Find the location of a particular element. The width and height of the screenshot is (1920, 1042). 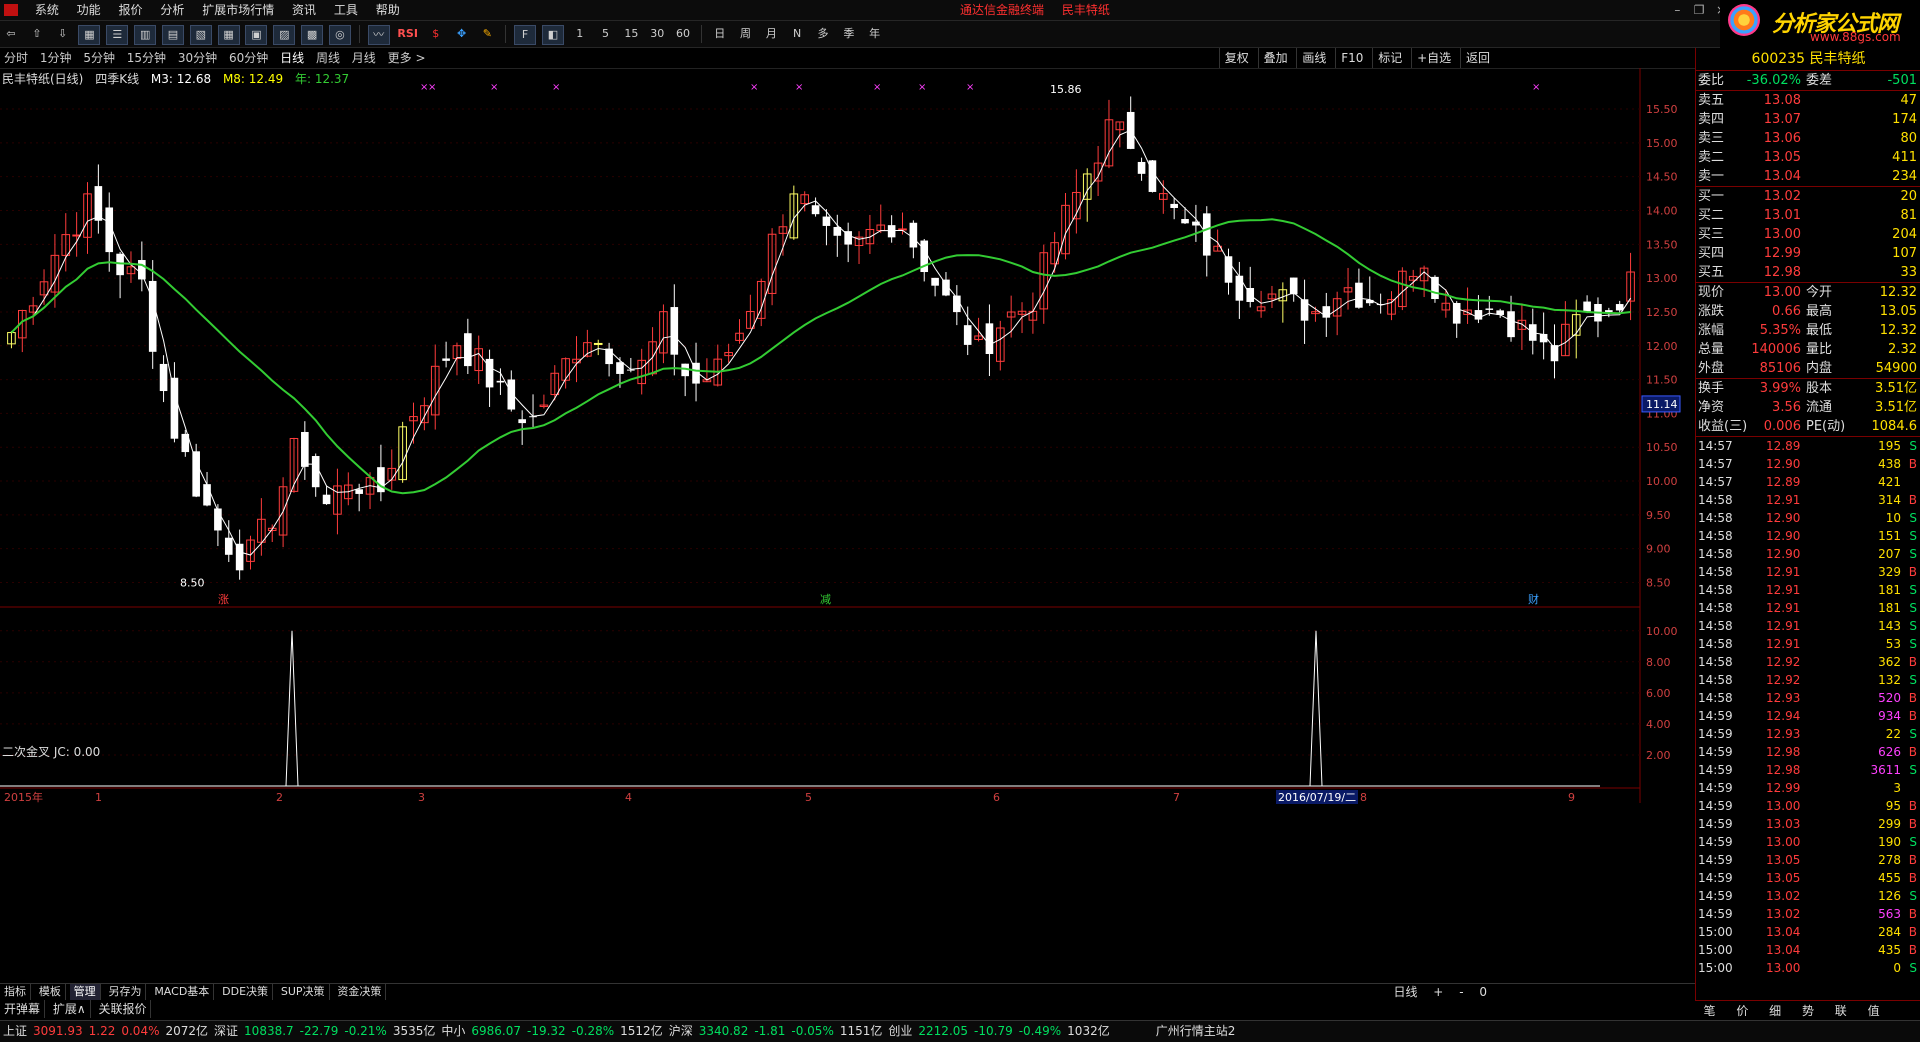

server-name: 广州行情主站2 is located at coordinates (1196, 1031).